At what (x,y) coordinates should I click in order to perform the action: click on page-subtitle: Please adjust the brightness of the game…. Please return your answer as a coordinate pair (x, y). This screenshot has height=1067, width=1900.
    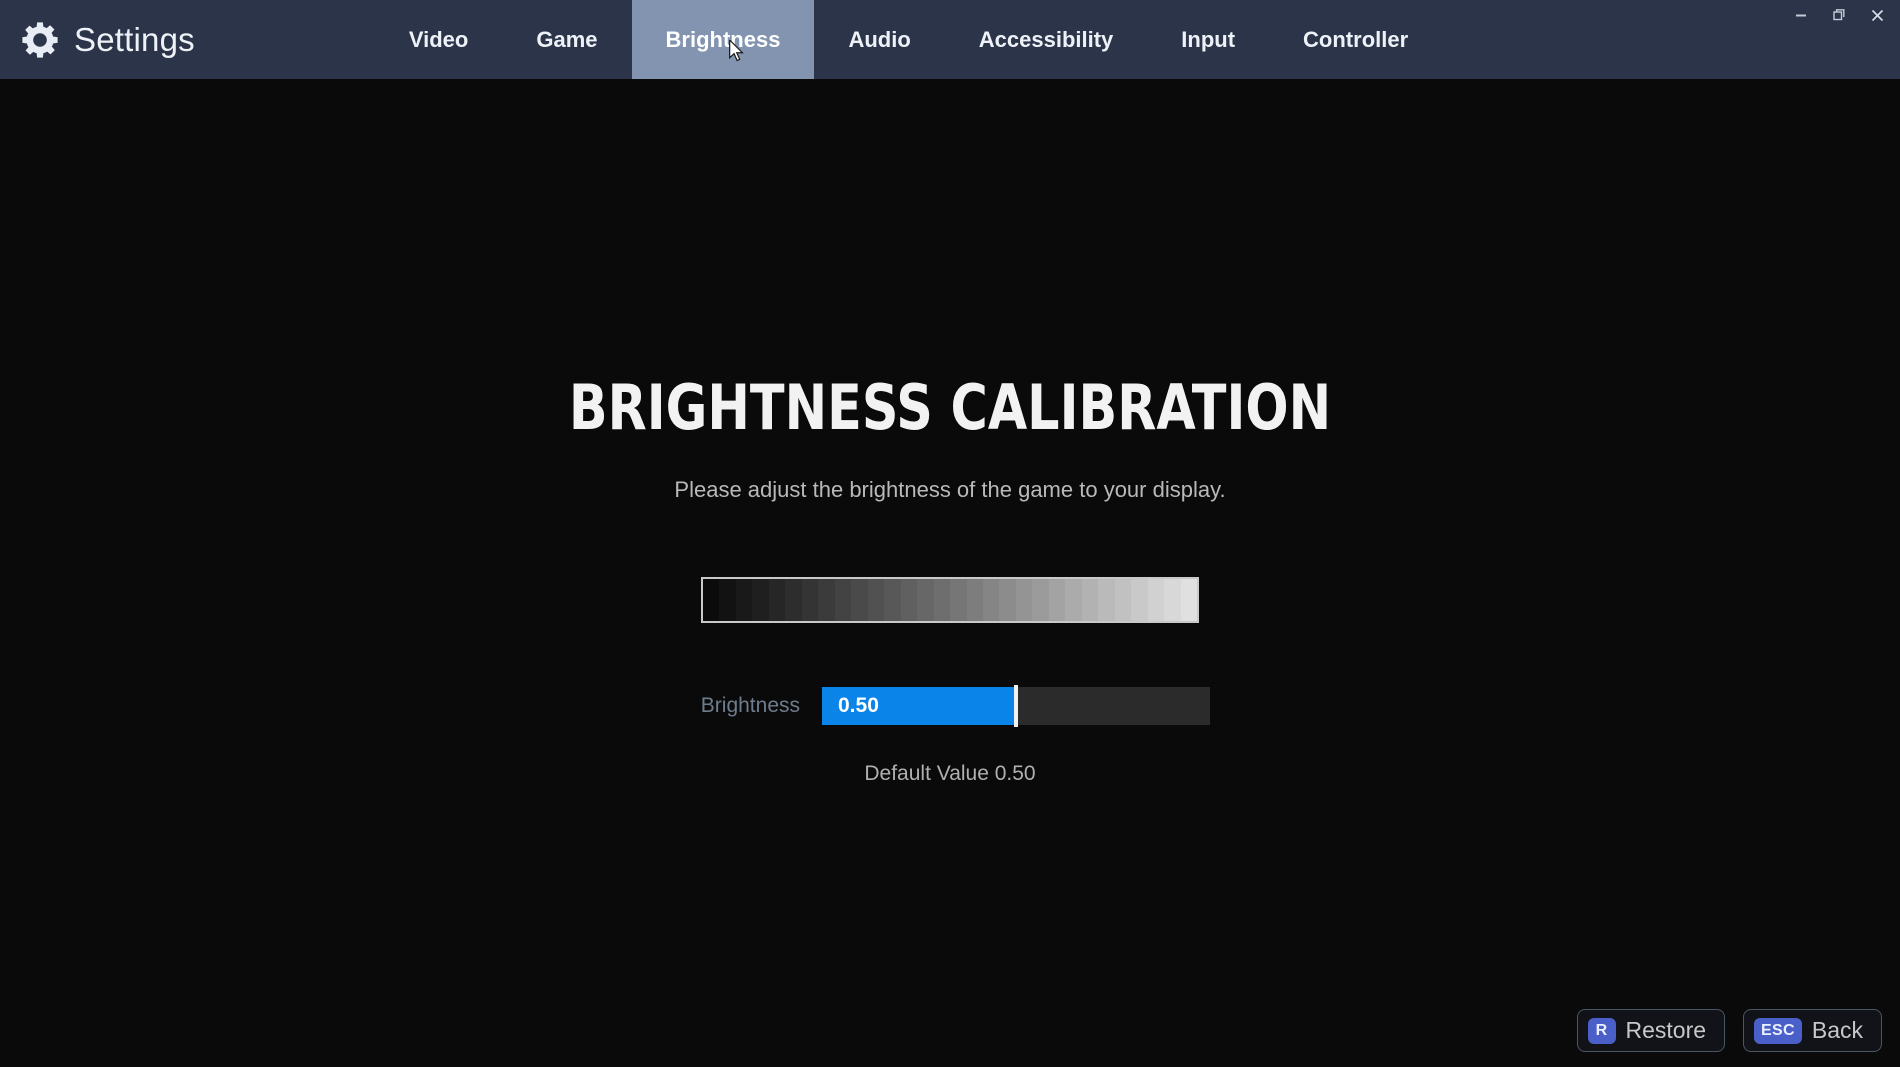
    Looking at the image, I should click on (950, 489).